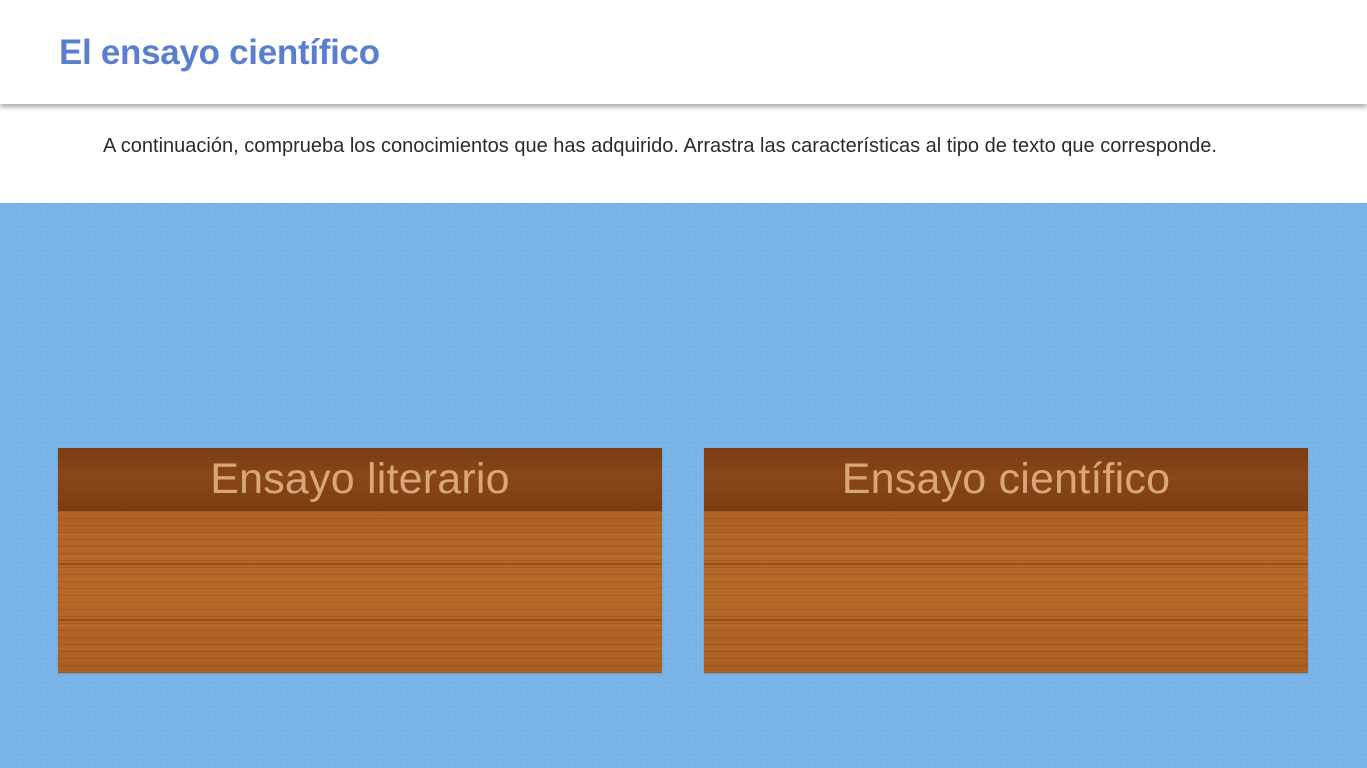  I want to click on page-header: El ensayo científico, so click(683, 52).